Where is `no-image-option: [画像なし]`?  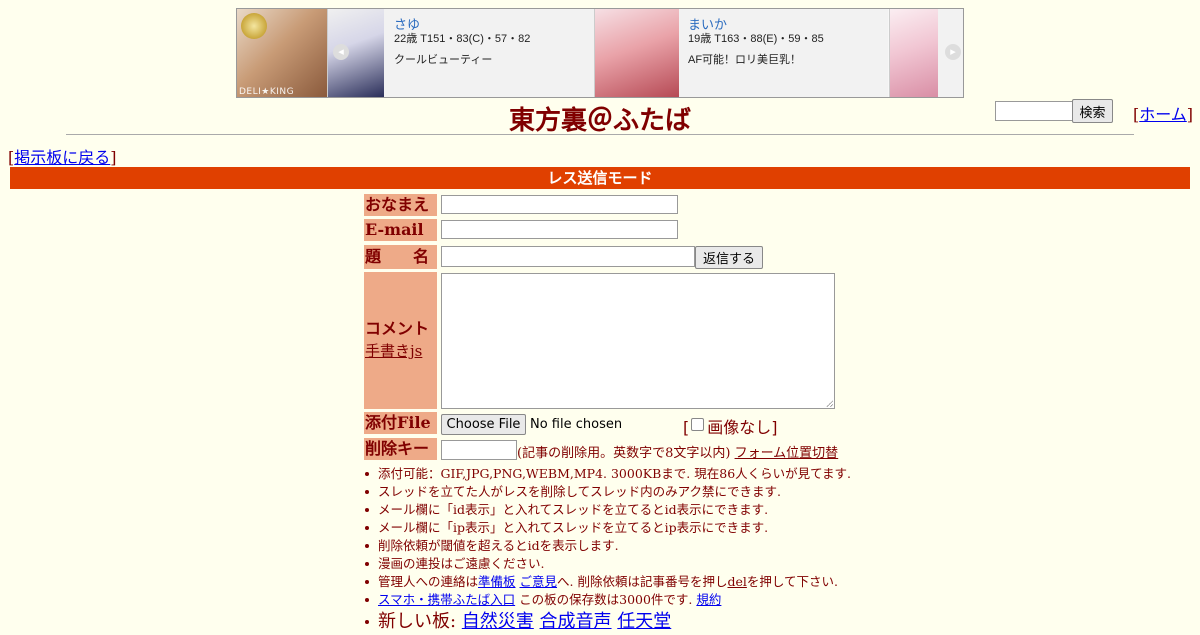
no-image-option: [画像なし] is located at coordinates (730, 427).